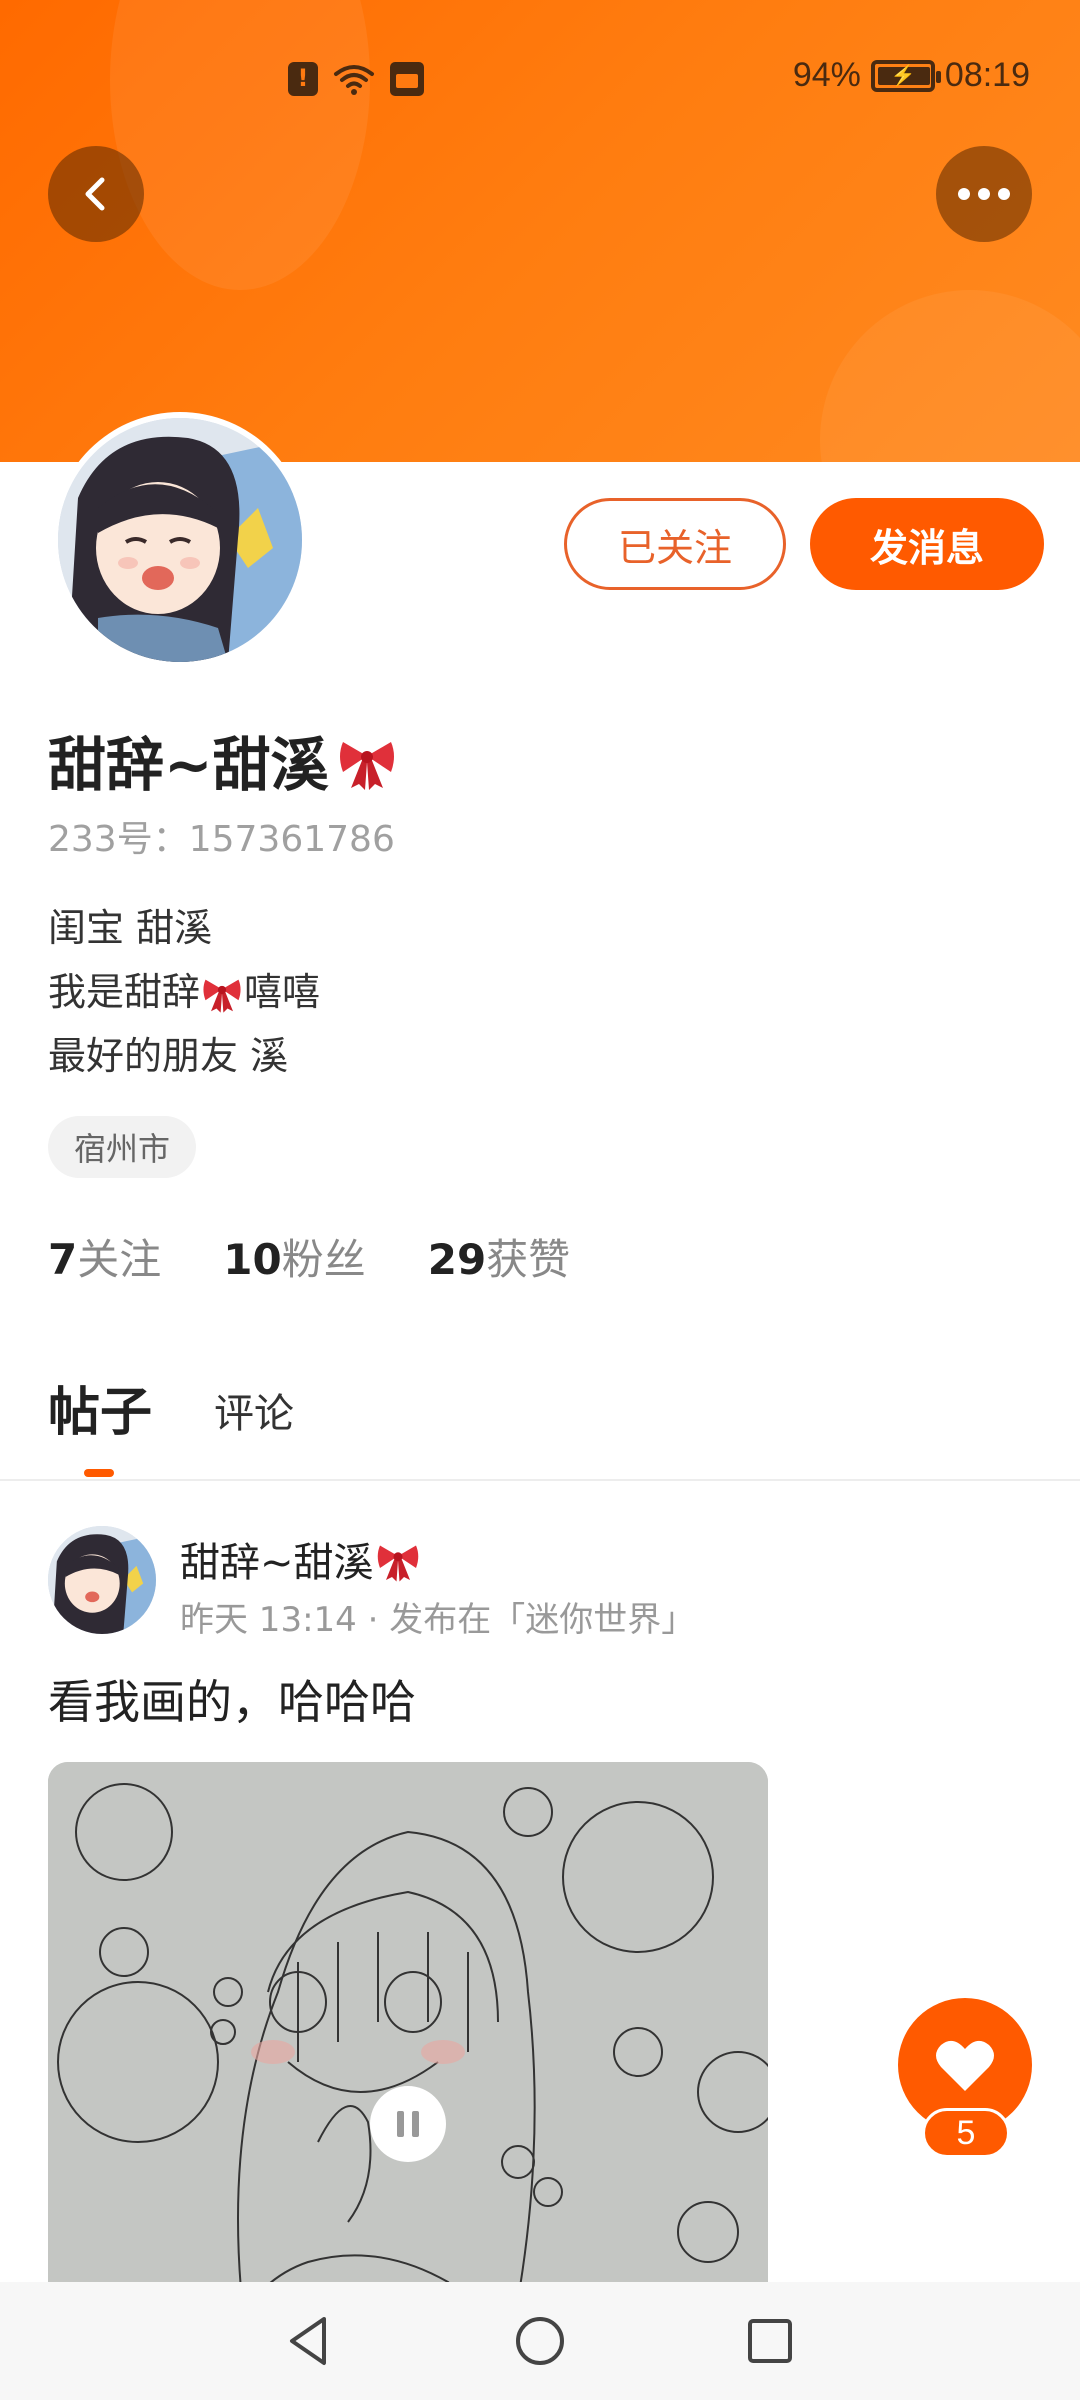  What do you see at coordinates (987, 75) in the screenshot?
I see `status-time: 08:19` at bounding box center [987, 75].